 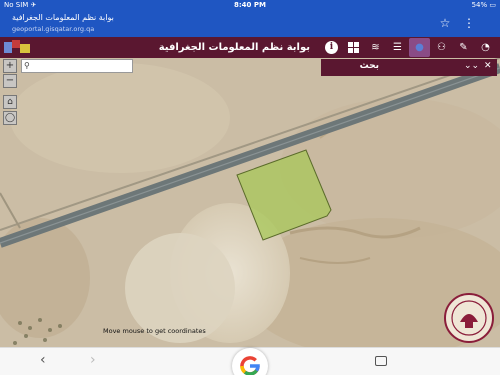 I want to click on map-search-input, so click(x=77, y=66).